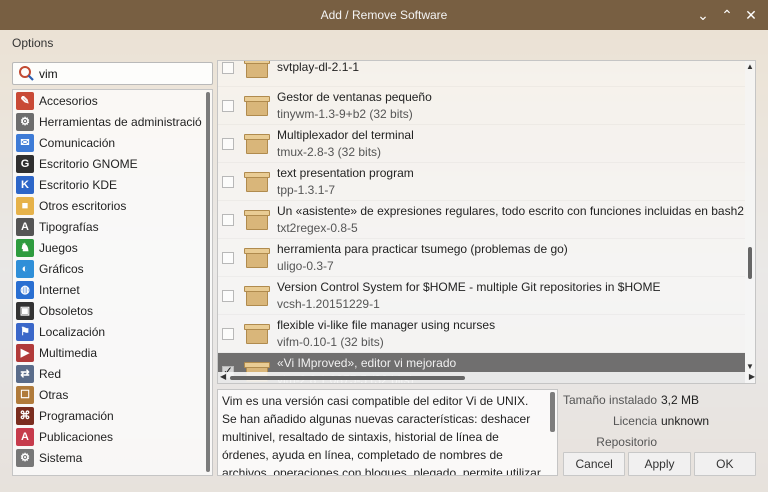  I want to click on sidebar-item: ⚙ Sistema, so click(108, 457).